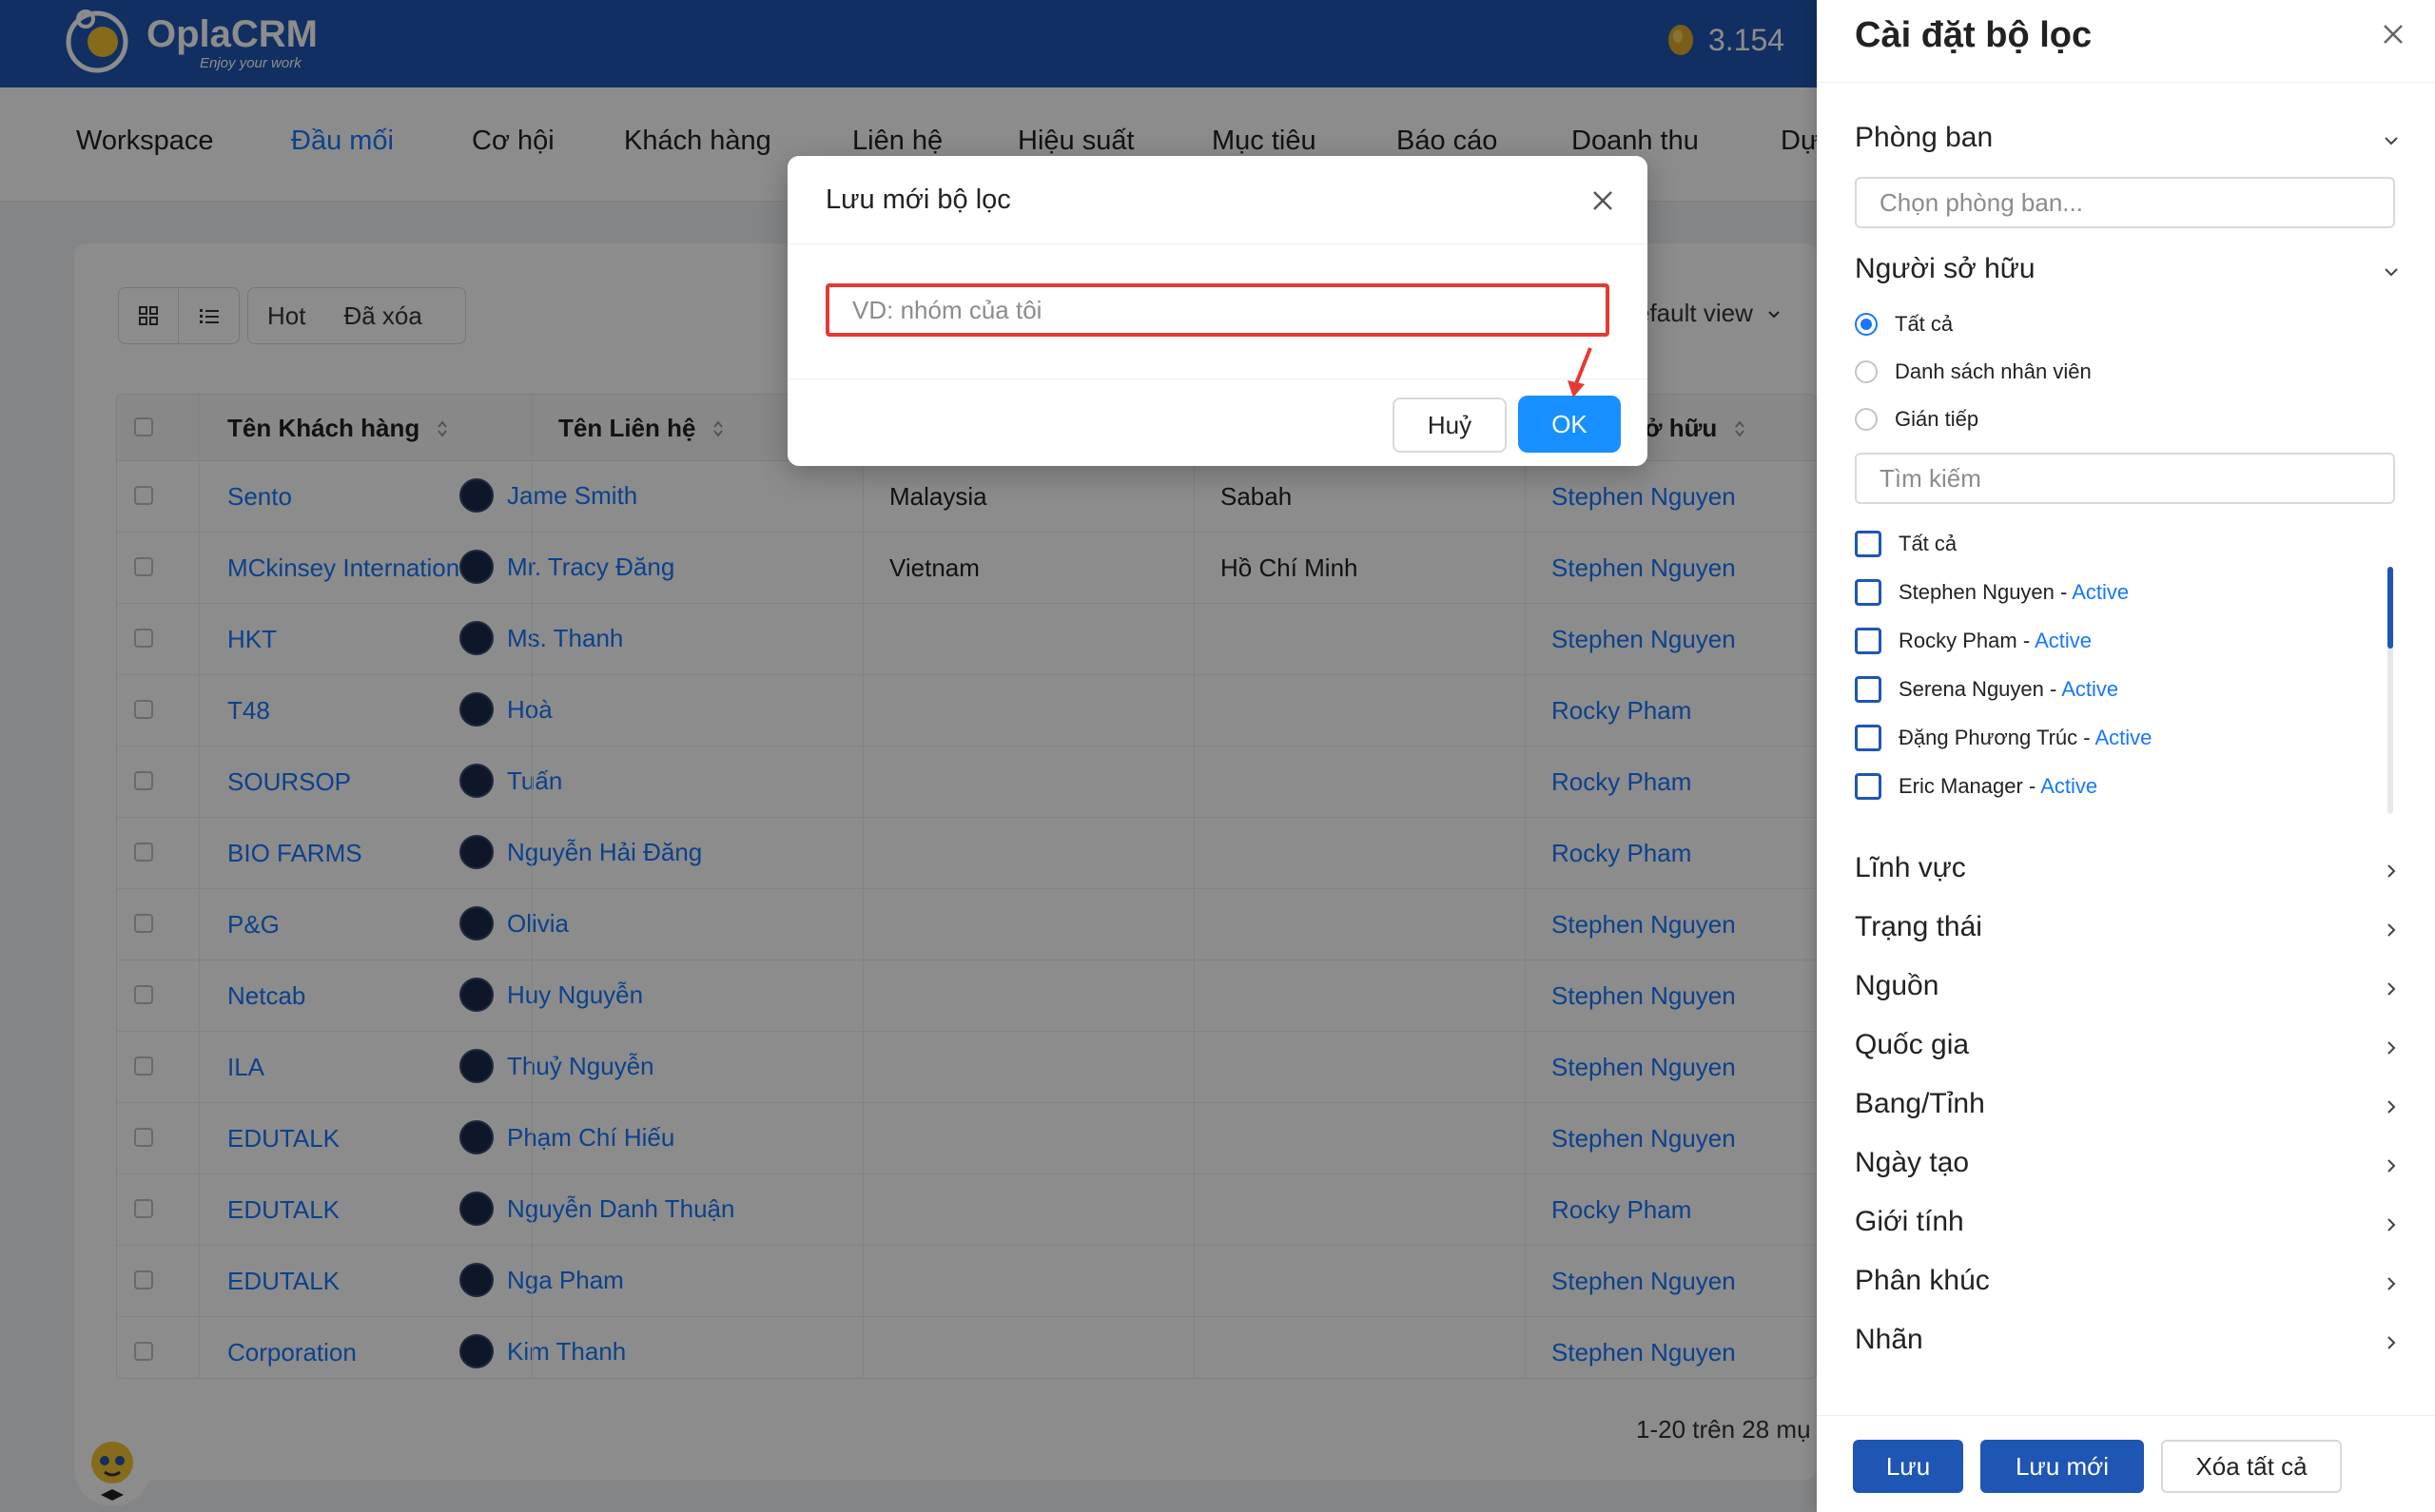 The image size is (2435, 1512). I want to click on clear-all-button: Xóa tất cả, so click(2251, 1466).